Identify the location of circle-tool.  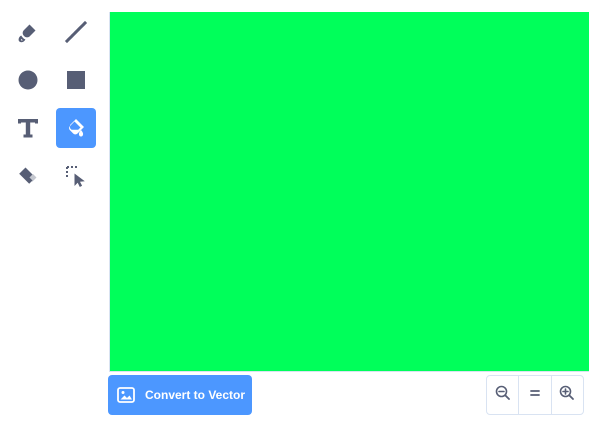
(28, 80).